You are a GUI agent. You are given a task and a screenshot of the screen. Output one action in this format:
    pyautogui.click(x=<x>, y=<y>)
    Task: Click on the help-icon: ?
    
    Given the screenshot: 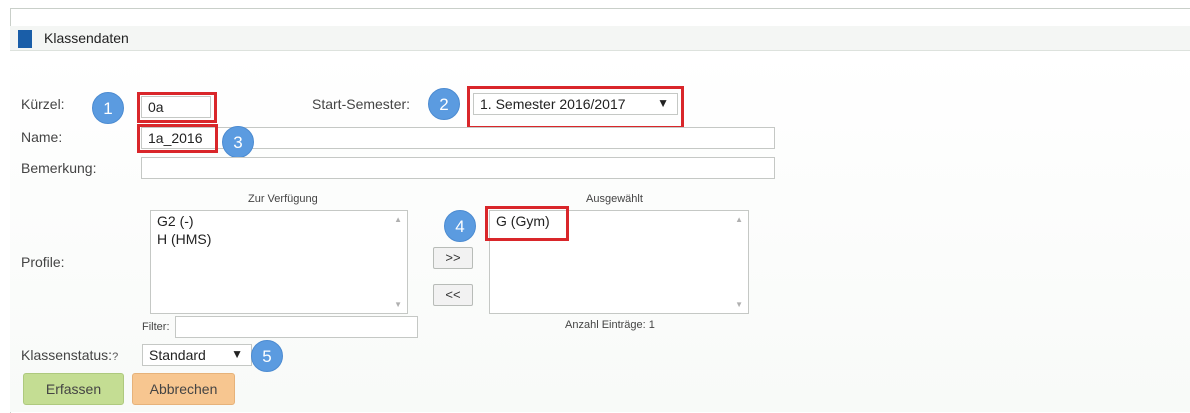 What is the action you would take?
    pyautogui.click(x=115, y=357)
    